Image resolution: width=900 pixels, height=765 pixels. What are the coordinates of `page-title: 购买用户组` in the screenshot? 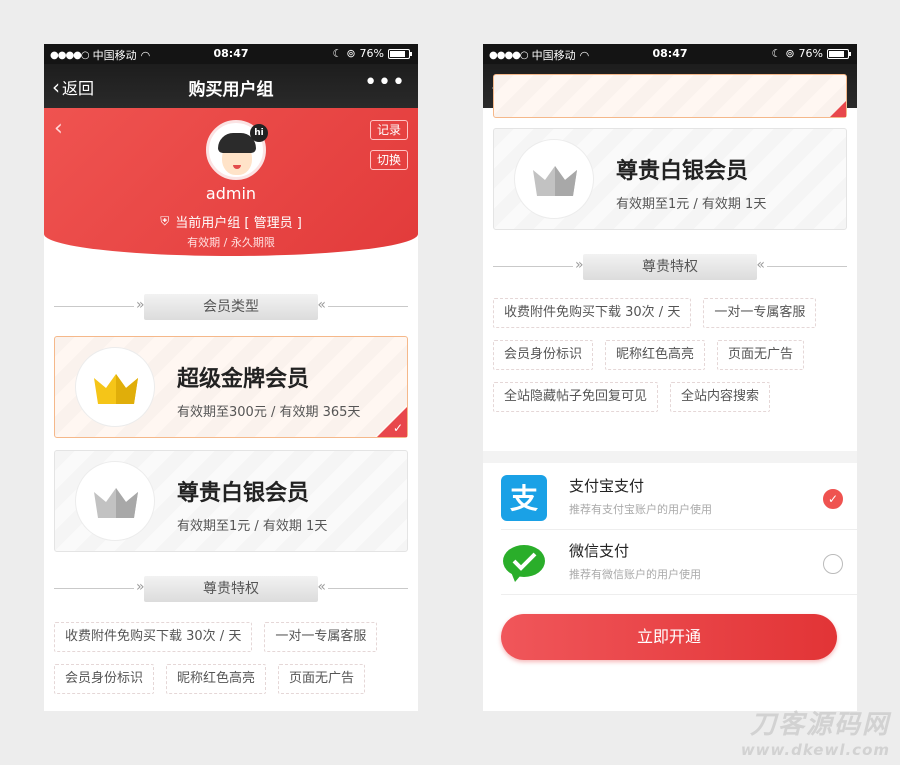 It's located at (231, 90).